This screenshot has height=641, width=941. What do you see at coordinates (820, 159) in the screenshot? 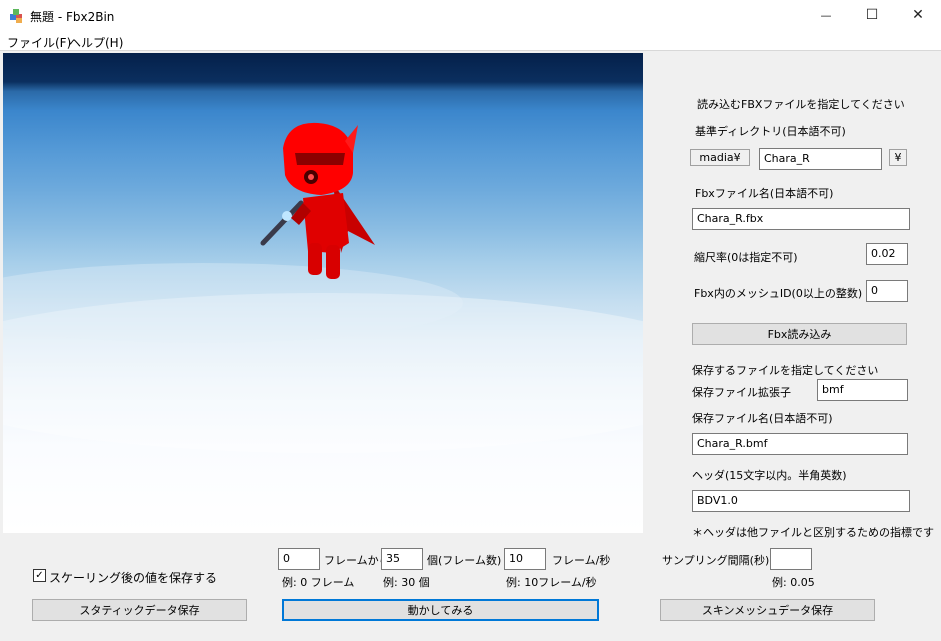
I see `base-dir-input: Chara_R` at bounding box center [820, 159].